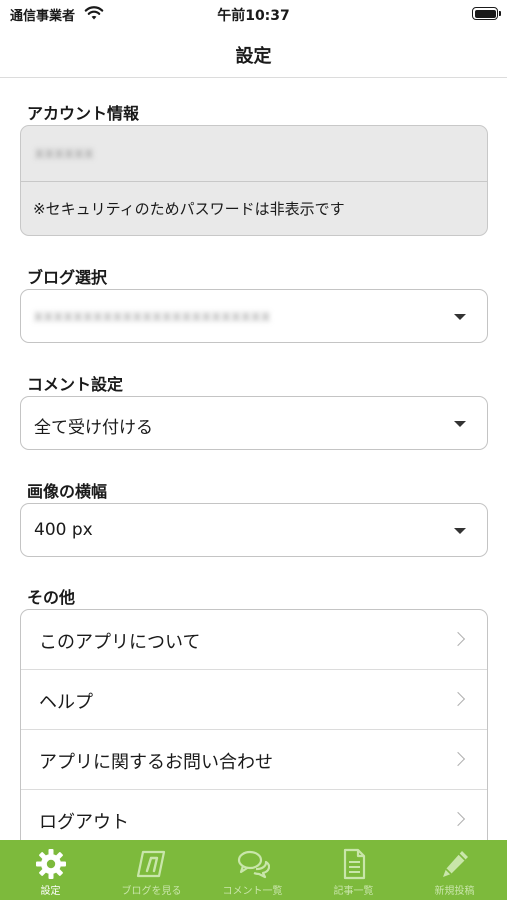 Image resolution: width=507 pixels, height=900 pixels. Describe the element at coordinates (151, 891) in the screenshot. I see `tab-label: ブログを見る` at that location.